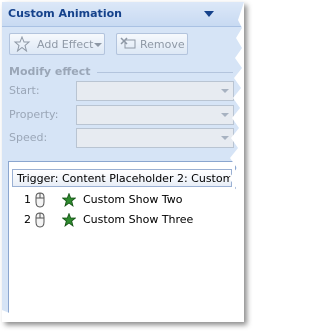 This screenshot has height=333, width=320. What do you see at coordinates (24, 90) in the screenshot?
I see `start-label: Start:` at bounding box center [24, 90].